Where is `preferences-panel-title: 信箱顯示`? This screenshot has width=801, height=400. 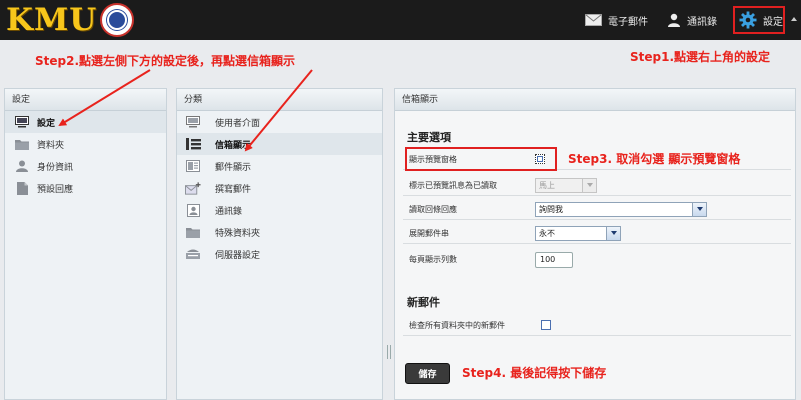
preferences-panel-title: 信箱顯示 is located at coordinates (595, 100).